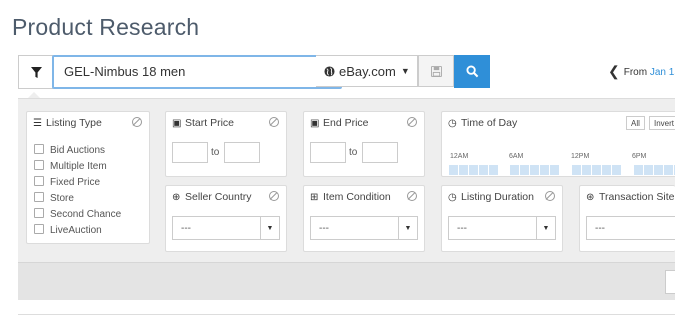  I want to click on checkbox-label: Bid Auctions, so click(78, 150).